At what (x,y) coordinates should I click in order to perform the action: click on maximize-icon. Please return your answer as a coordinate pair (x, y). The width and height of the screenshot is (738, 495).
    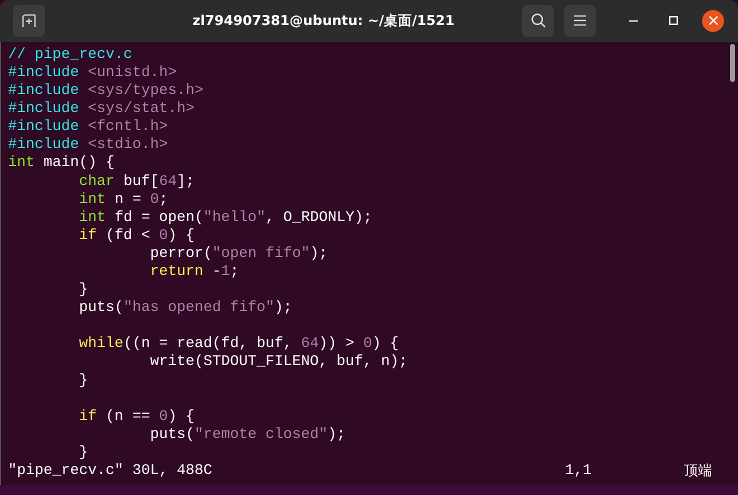
    Looking at the image, I should click on (673, 21).